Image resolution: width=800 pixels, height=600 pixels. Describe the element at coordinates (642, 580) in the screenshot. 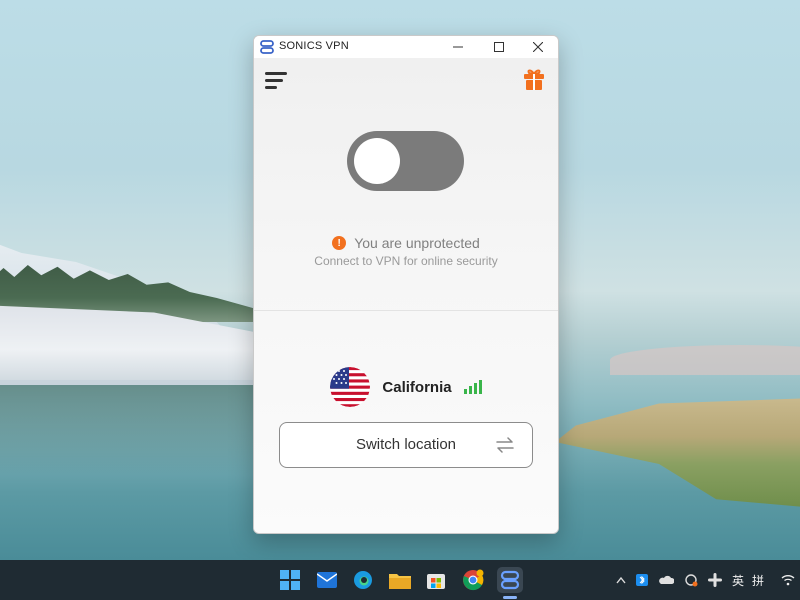

I see `bluetooth-tray-icon` at that location.